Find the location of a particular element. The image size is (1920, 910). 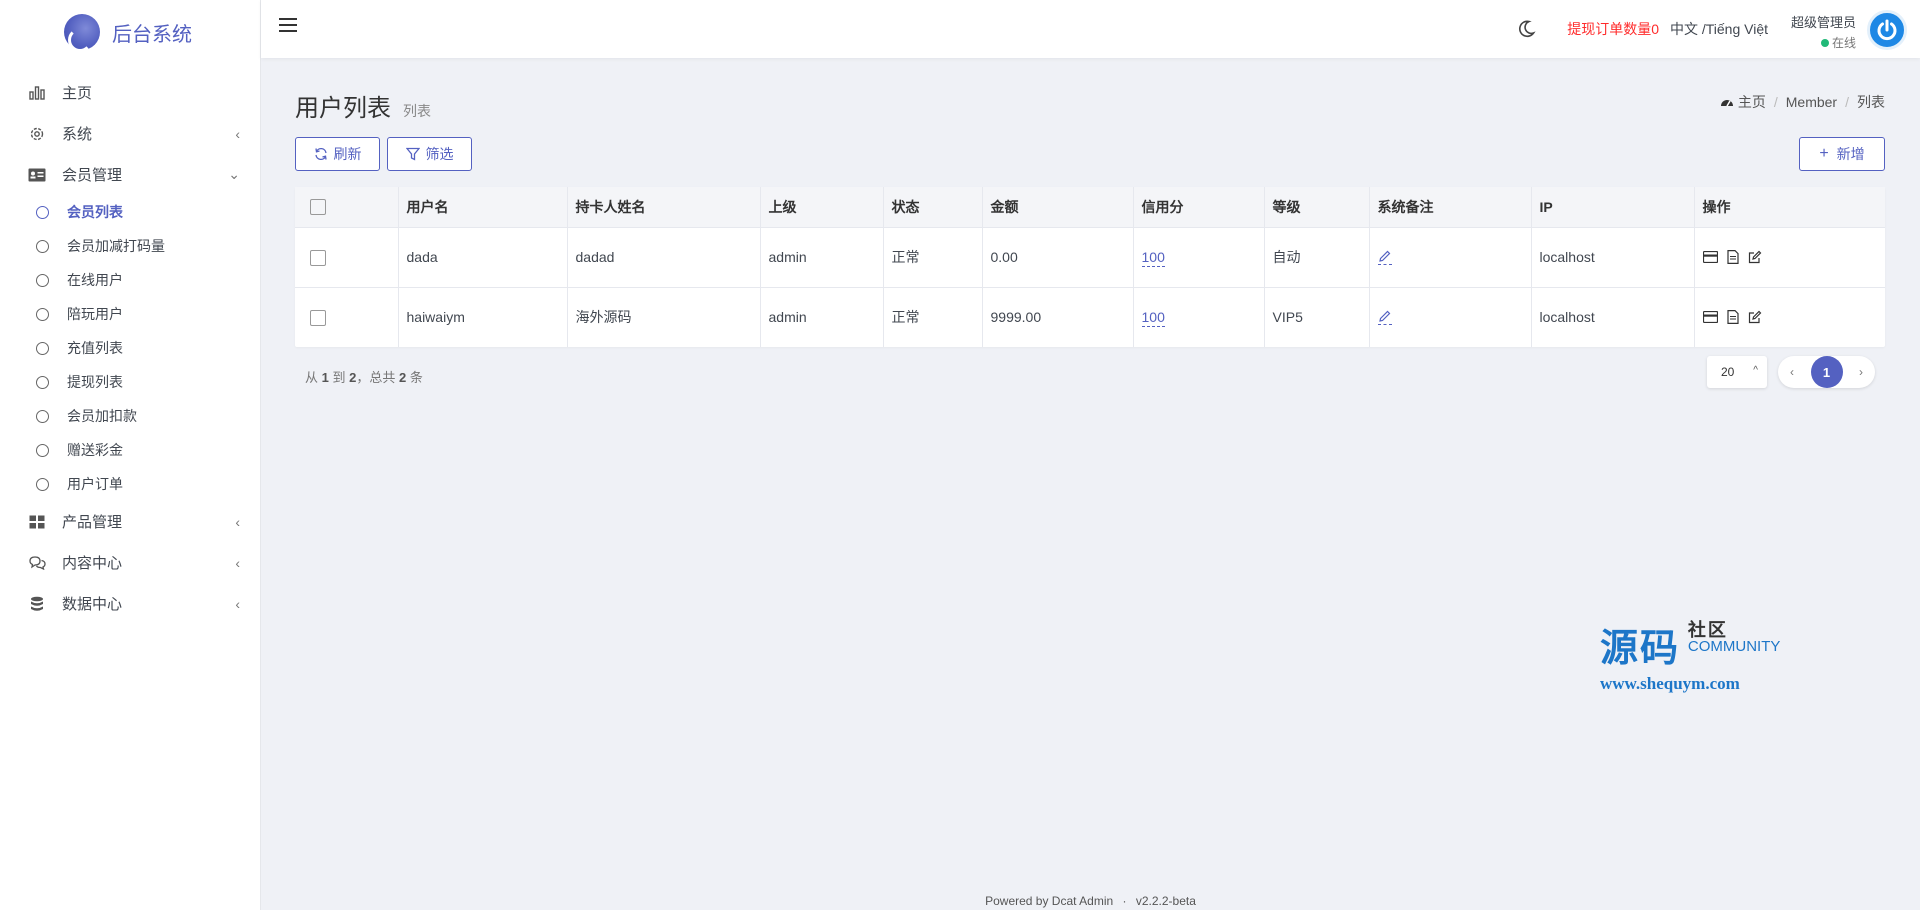

refresh-button: 刷新 is located at coordinates (337, 154).